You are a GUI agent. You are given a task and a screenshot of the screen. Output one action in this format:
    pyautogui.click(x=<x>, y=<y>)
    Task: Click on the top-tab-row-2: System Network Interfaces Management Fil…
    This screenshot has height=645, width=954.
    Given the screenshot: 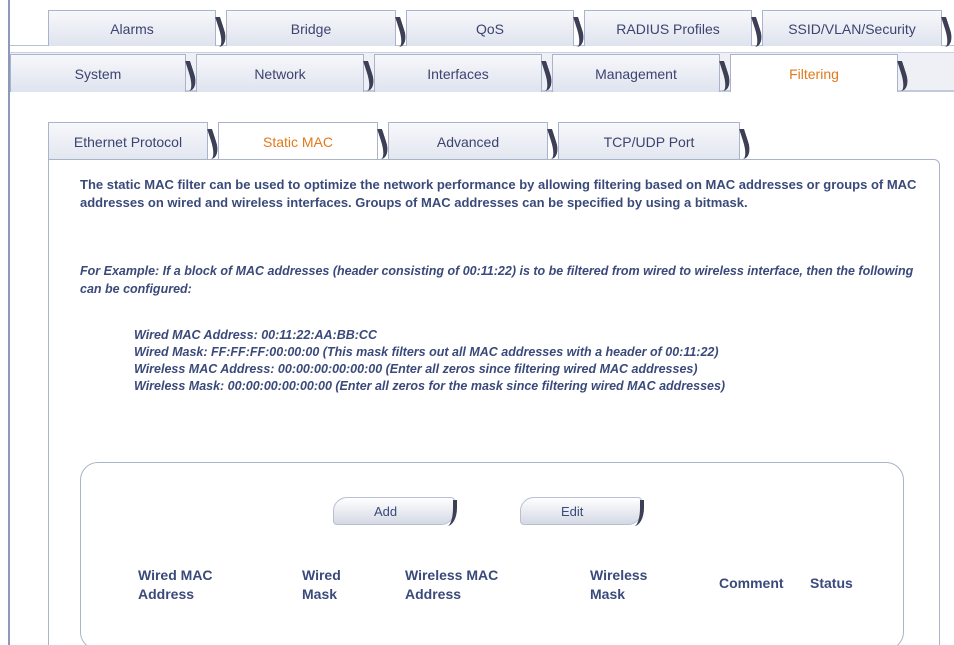 What is the action you would take?
    pyautogui.click(x=482, y=72)
    